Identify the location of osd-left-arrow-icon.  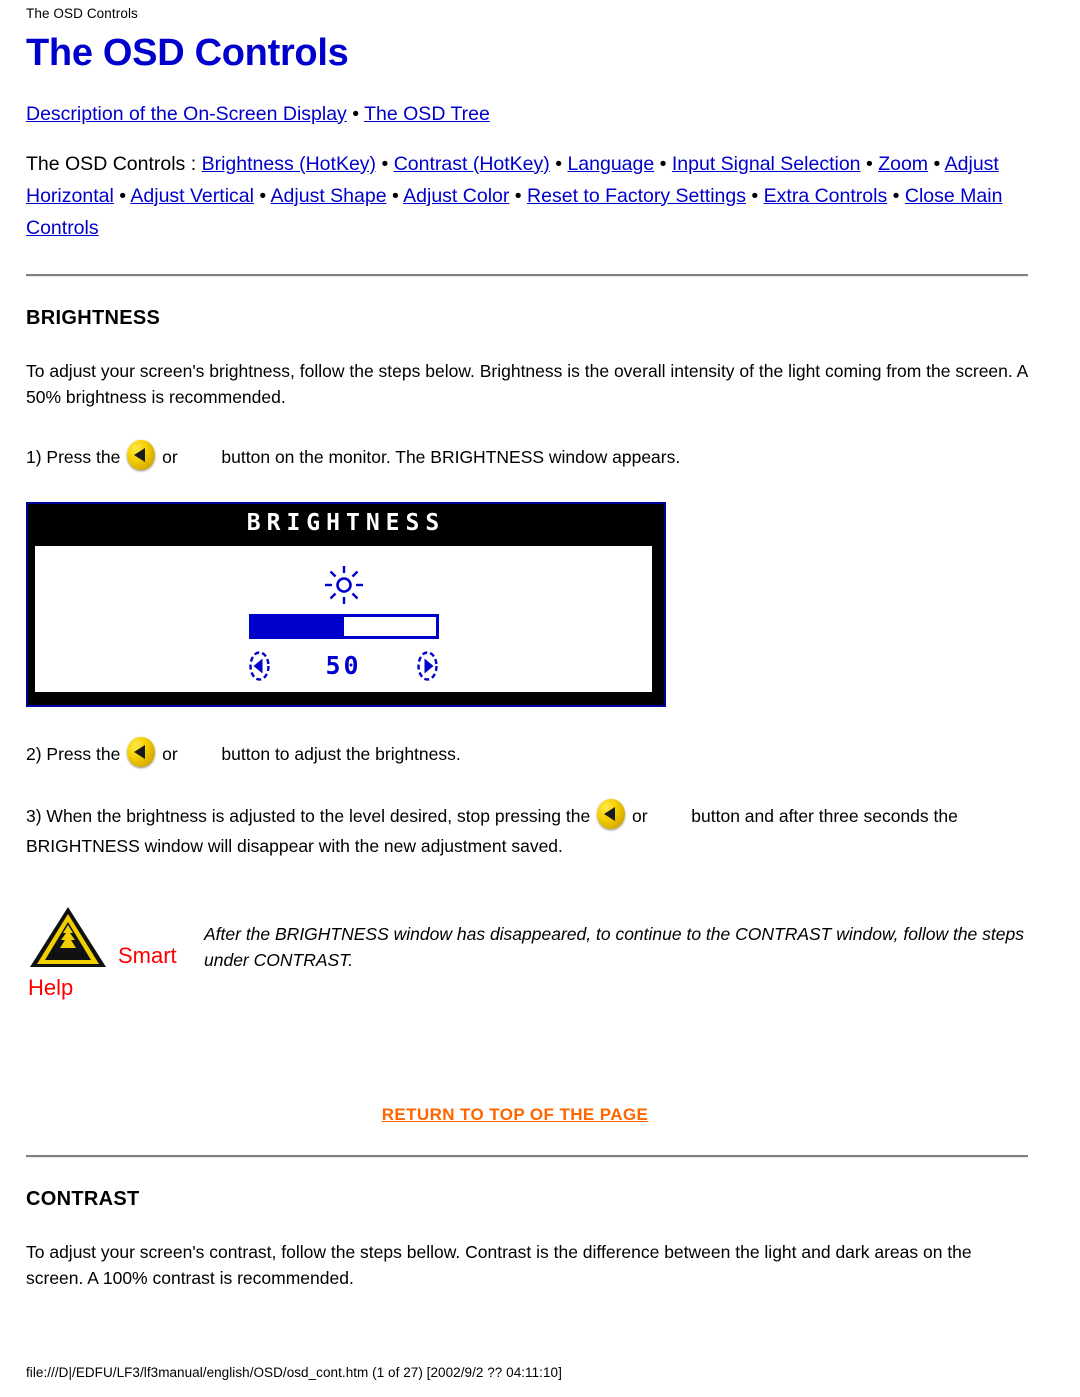
(259, 665).